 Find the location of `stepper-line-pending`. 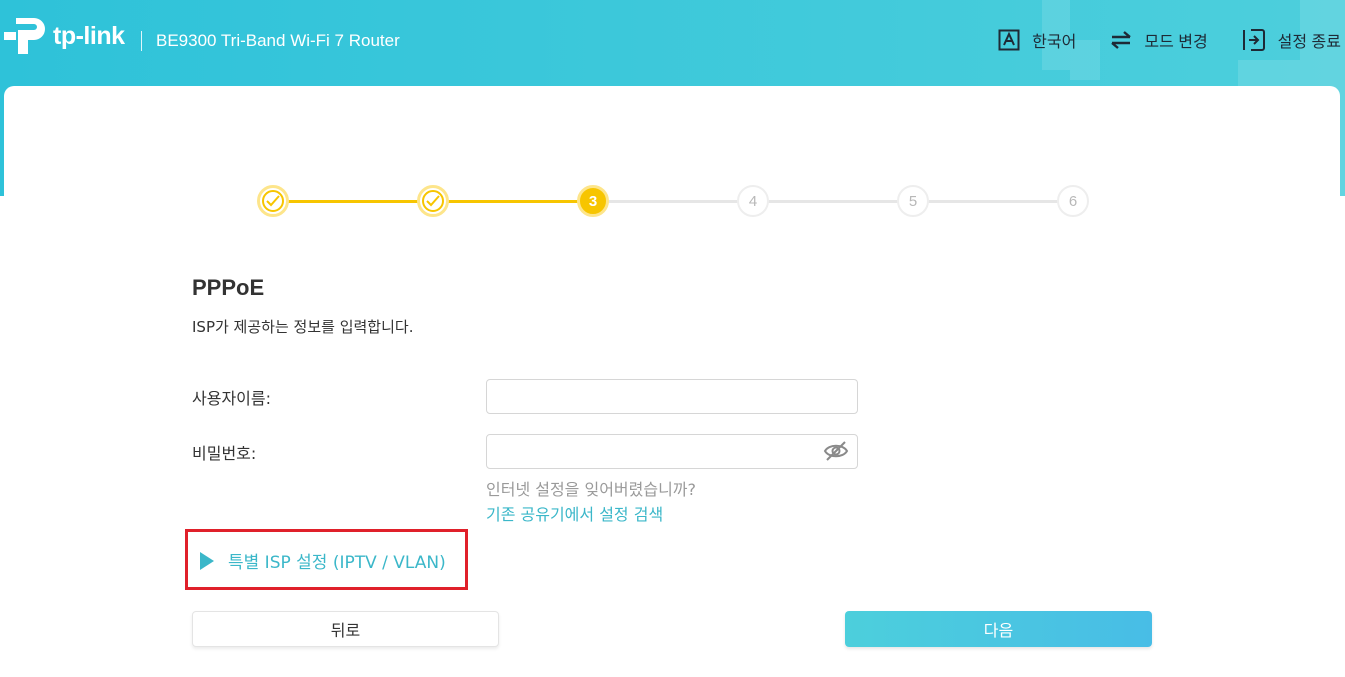

stepper-line-pending is located at coordinates (833, 201).